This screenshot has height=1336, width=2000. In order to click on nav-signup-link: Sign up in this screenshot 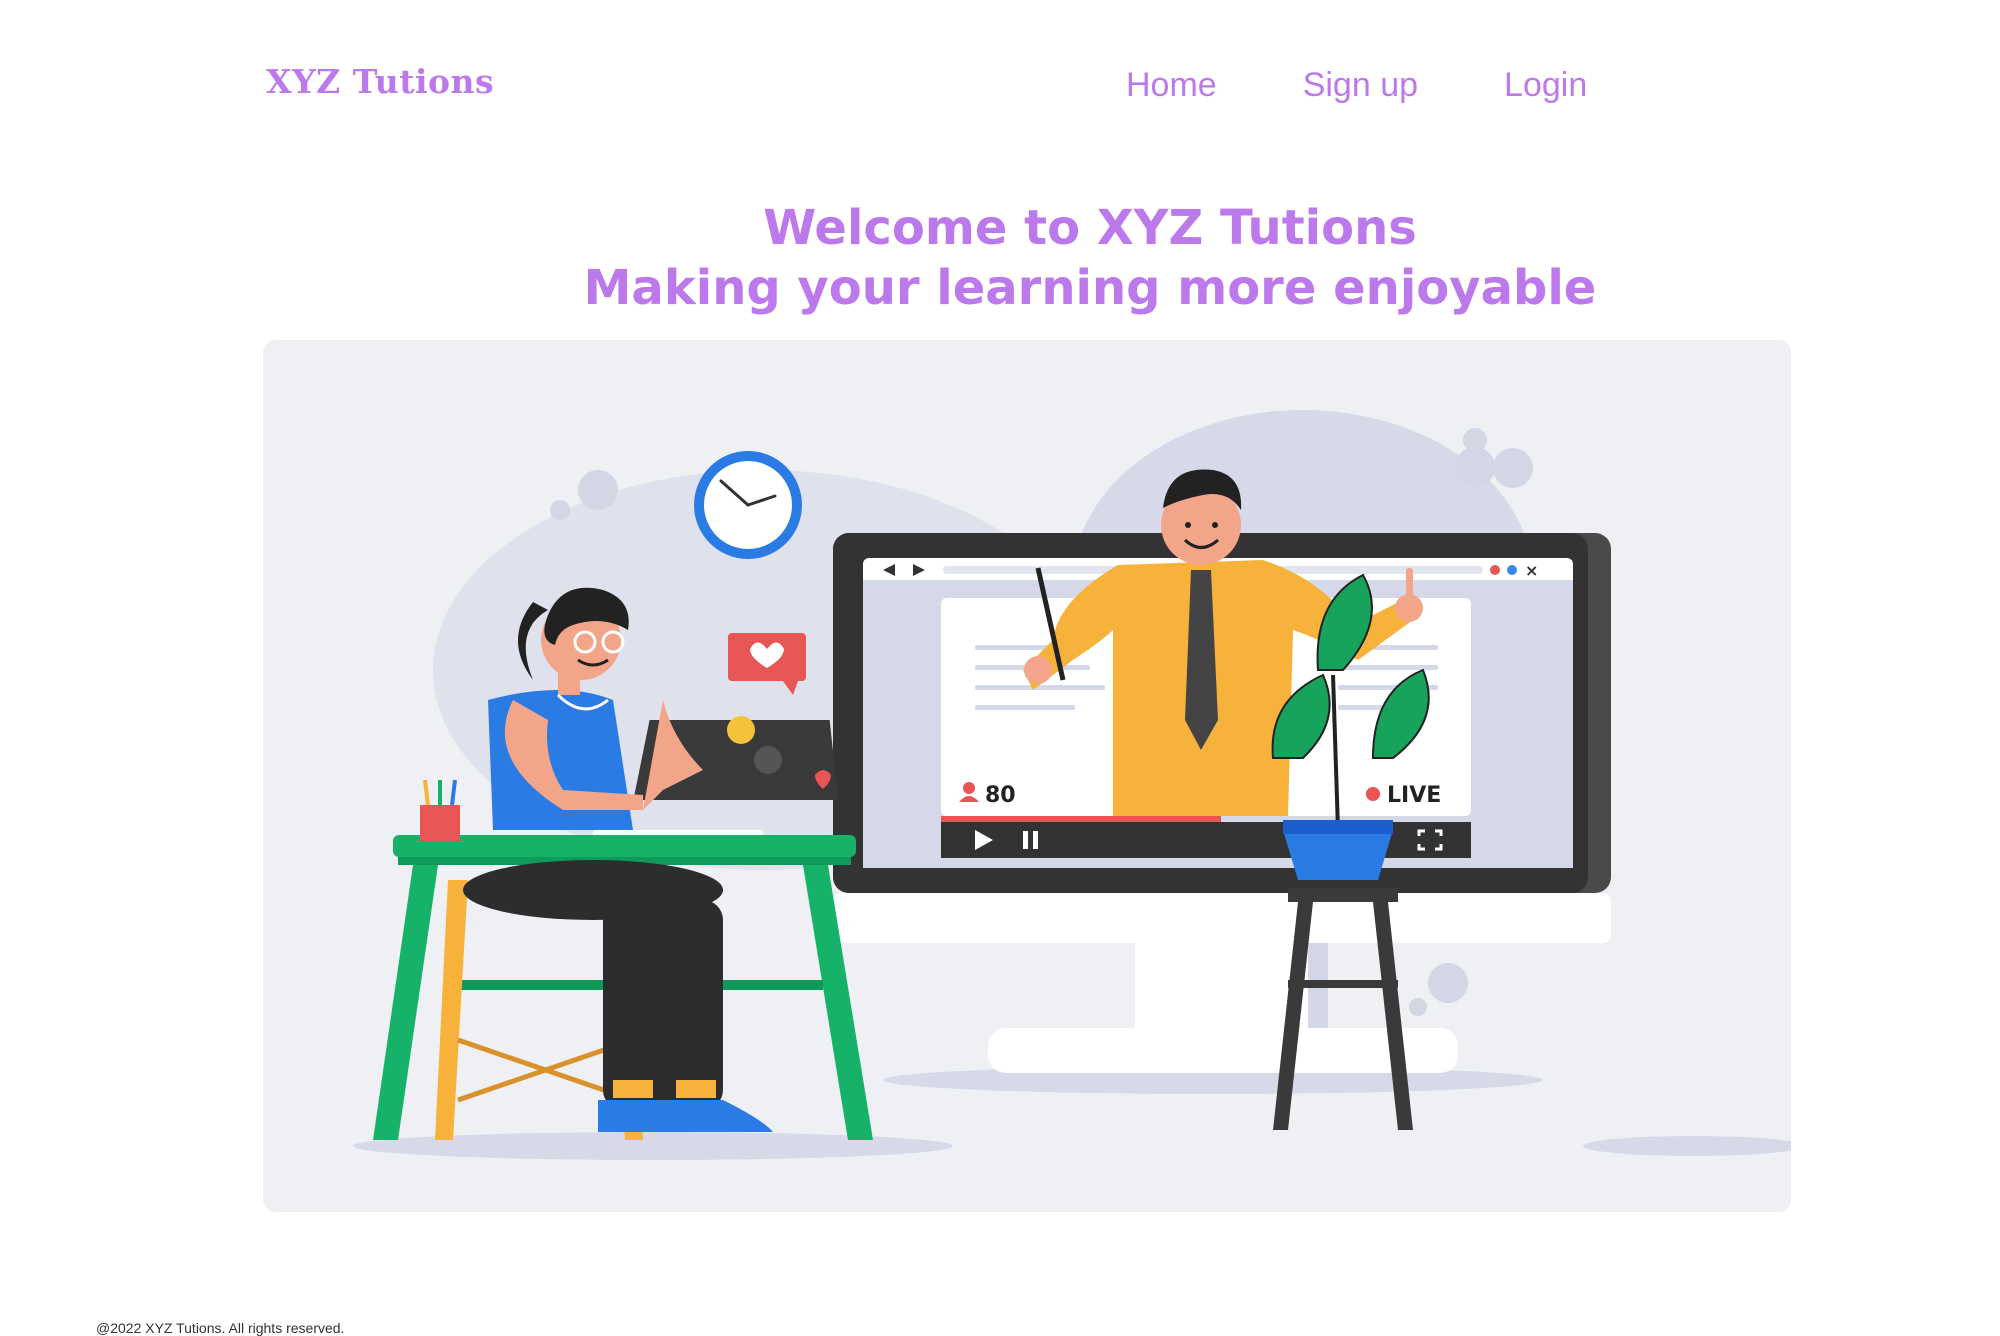, I will do `click(1360, 85)`.